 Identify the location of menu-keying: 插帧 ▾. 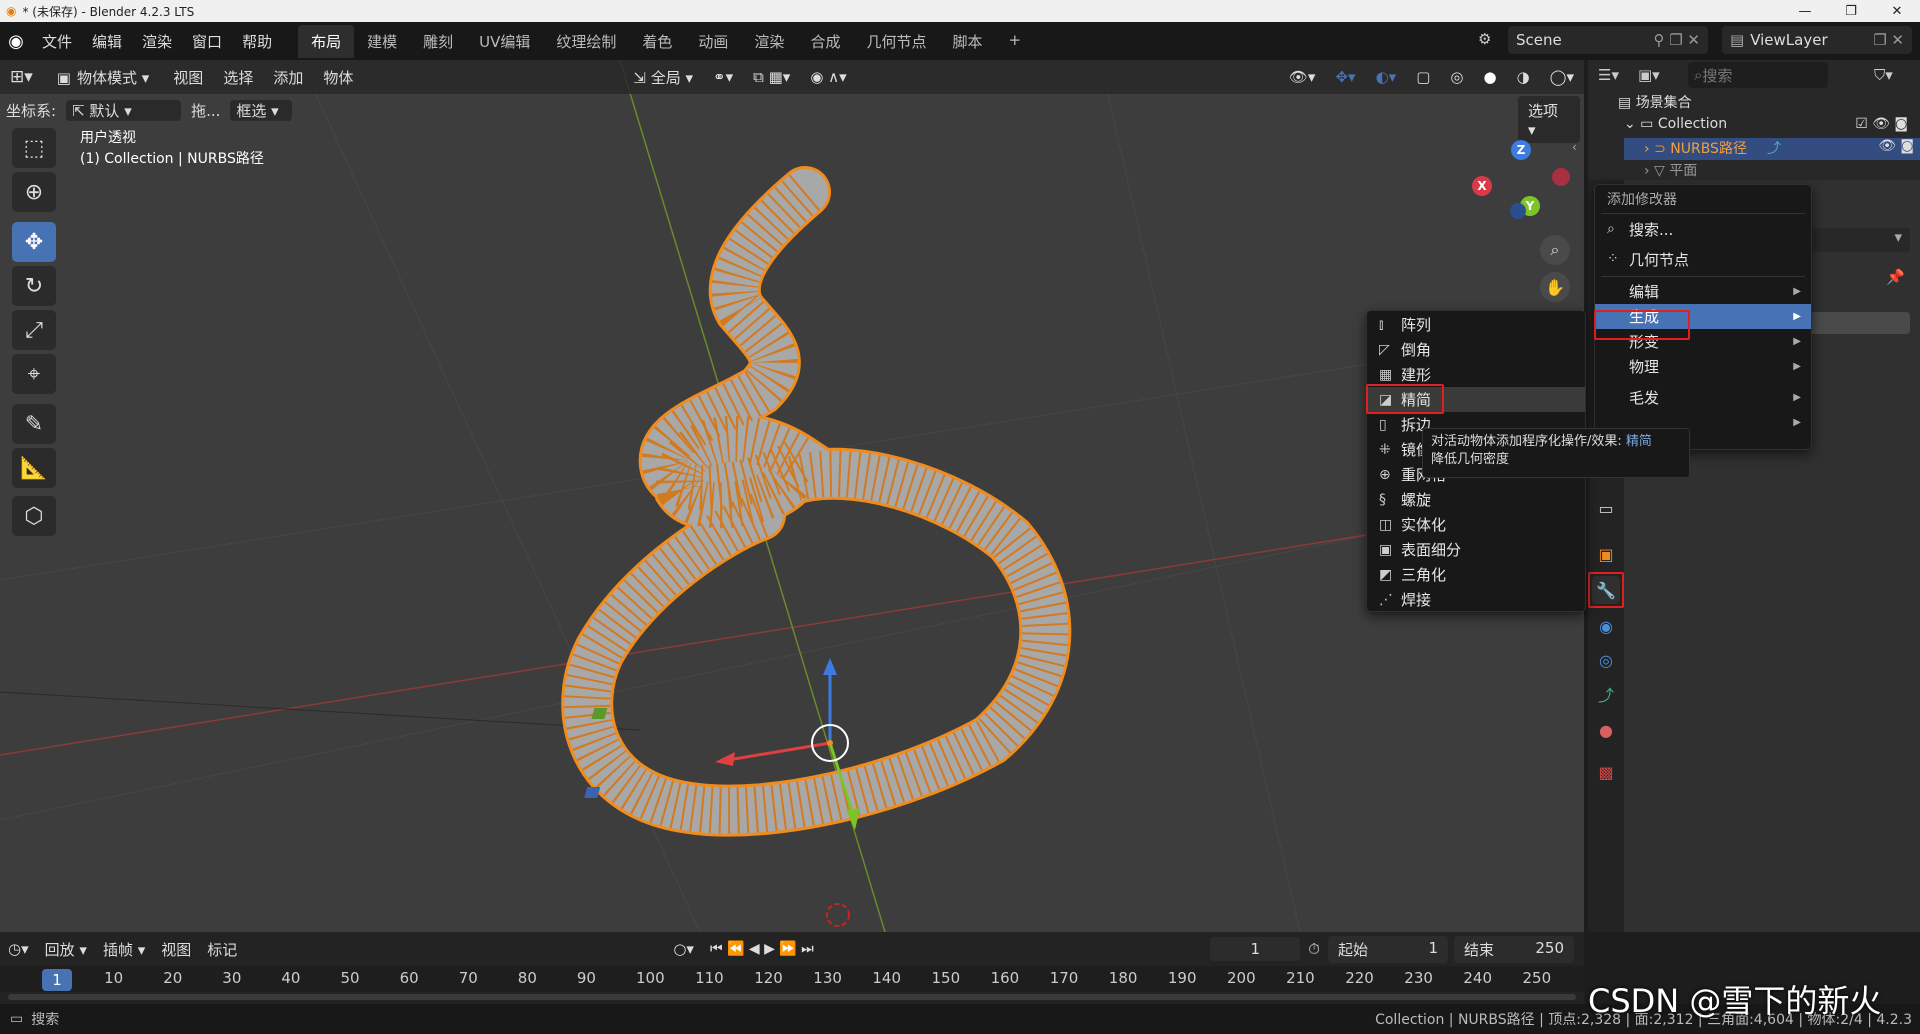
(124, 949).